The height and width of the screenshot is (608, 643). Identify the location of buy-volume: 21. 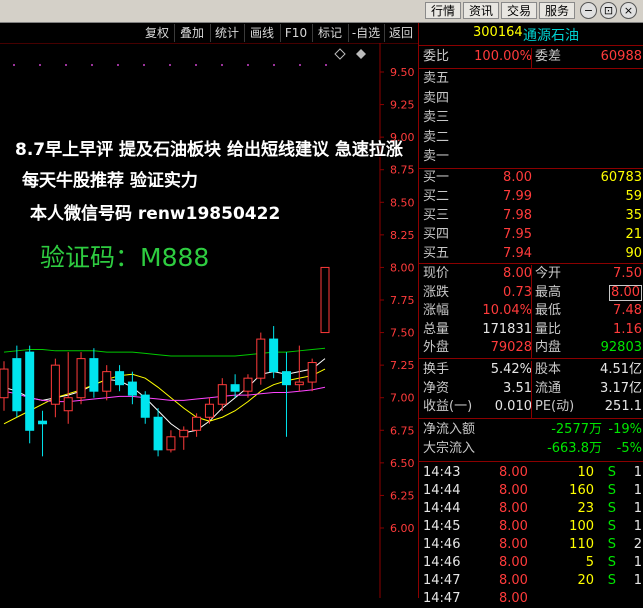
(633, 234).